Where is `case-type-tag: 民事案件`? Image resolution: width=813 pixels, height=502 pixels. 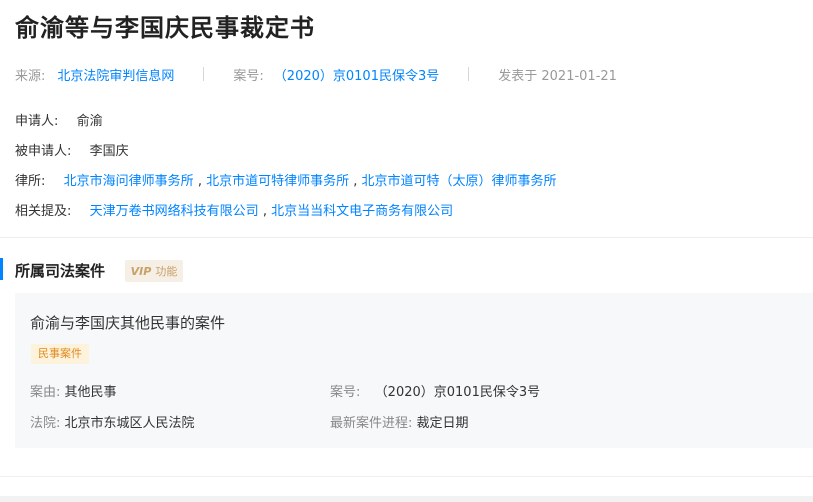
case-type-tag: 民事案件 is located at coordinates (60, 354).